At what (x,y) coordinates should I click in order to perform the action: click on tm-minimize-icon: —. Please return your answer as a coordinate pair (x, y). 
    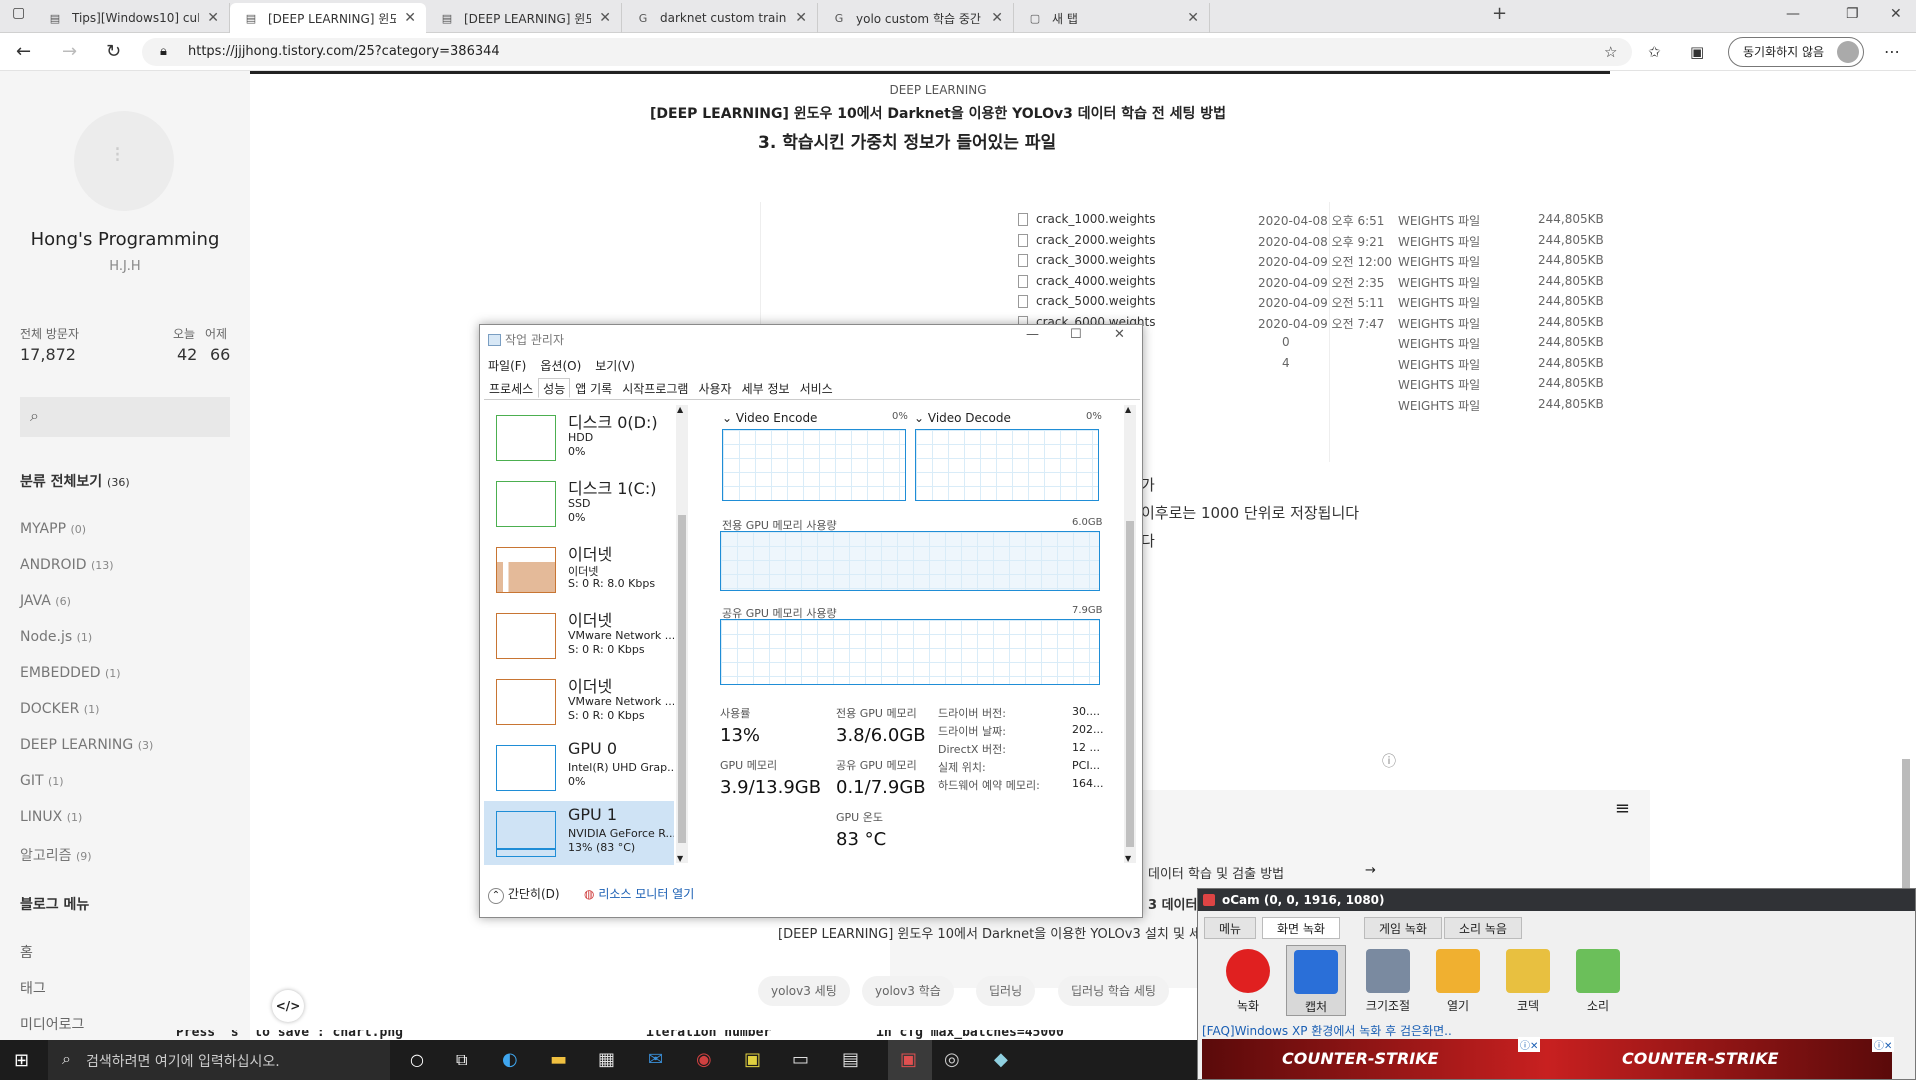
    Looking at the image, I should click on (1032, 334).